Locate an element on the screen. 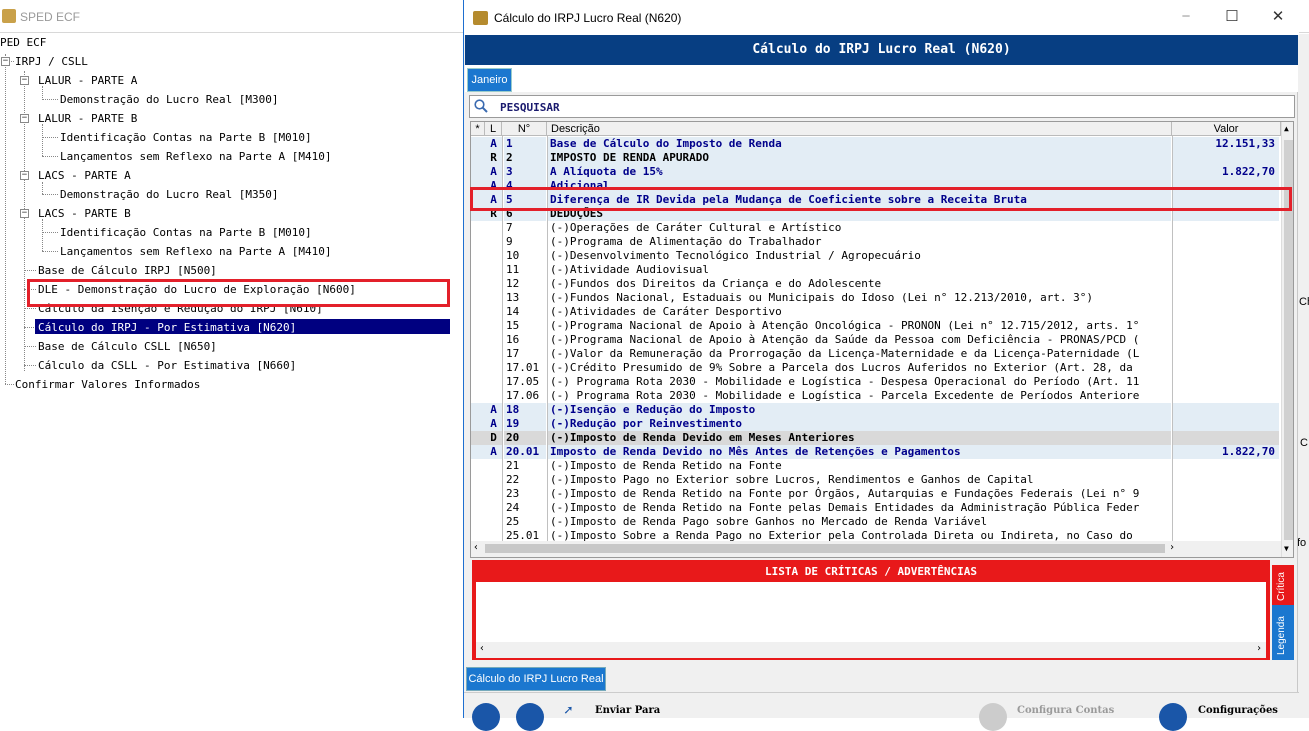 This screenshot has width=1309, height=731. tree-item-n620: Cálculo do IRPJ - Por Estimativa [N620] is located at coordinates (167, 328).